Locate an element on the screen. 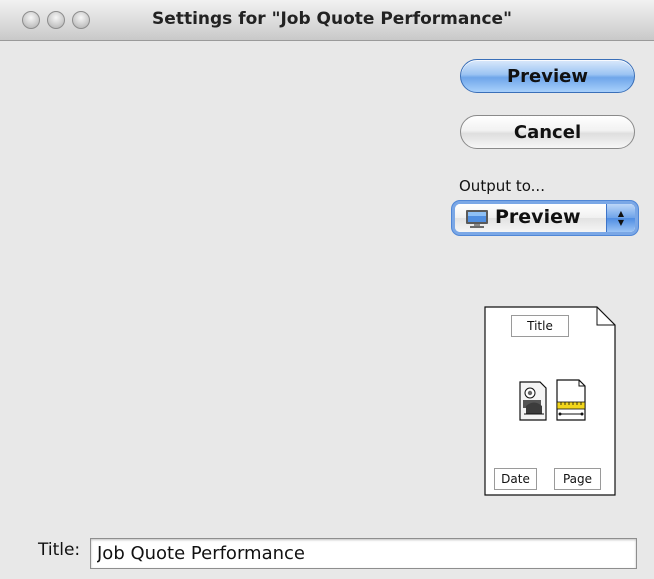  date-slot: Date is located at coordinates (515, 479).